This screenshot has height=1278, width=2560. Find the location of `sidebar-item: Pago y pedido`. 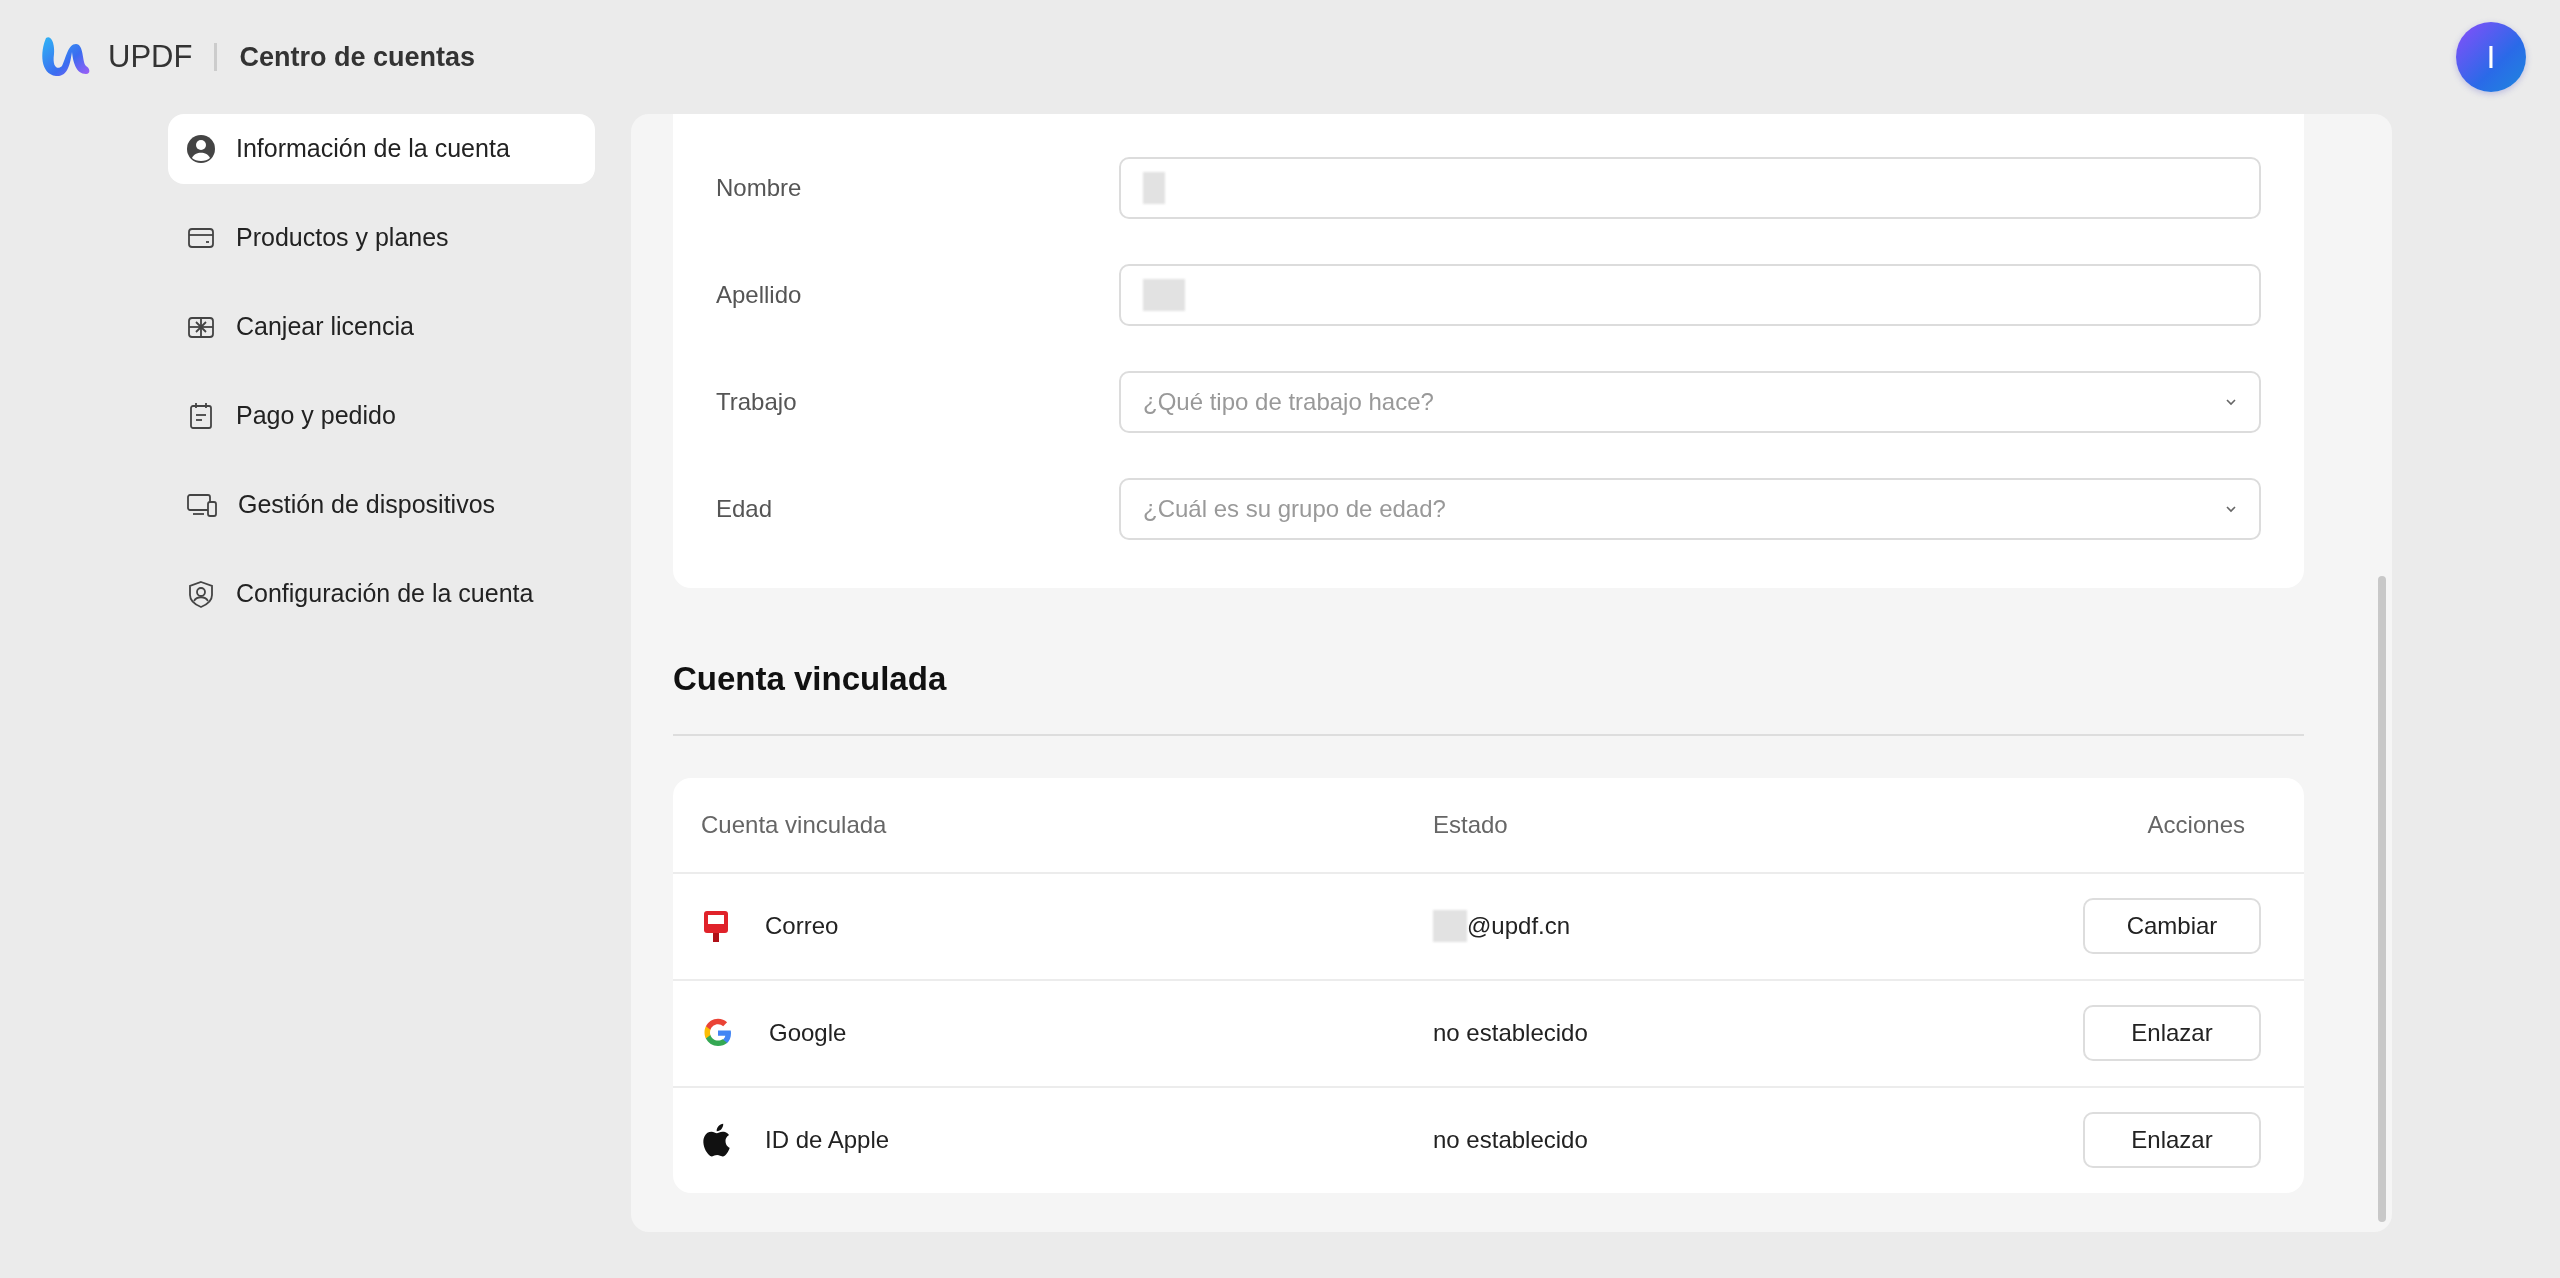

sidebar-item: Pago y pedido is located at coordinates (381, 416).